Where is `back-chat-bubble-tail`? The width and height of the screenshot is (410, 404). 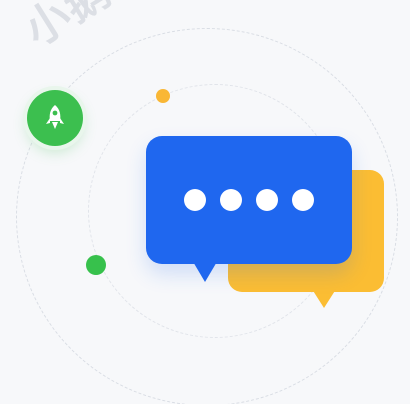
back-chat-bubble-tail is located at coordinates (324, 297).